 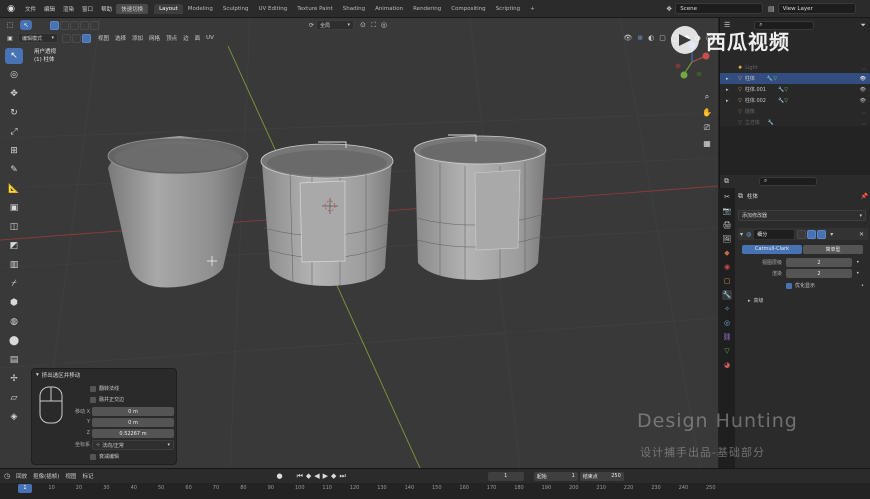 I want to click on data-tab-icon: ▽, so click(x=727, y=351).